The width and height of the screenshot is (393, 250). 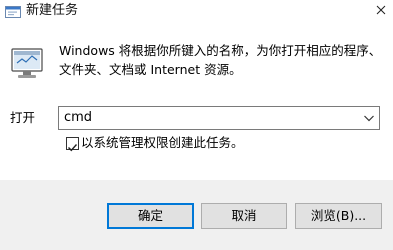 I want to click on close-icon, so click(x=381, y=10).